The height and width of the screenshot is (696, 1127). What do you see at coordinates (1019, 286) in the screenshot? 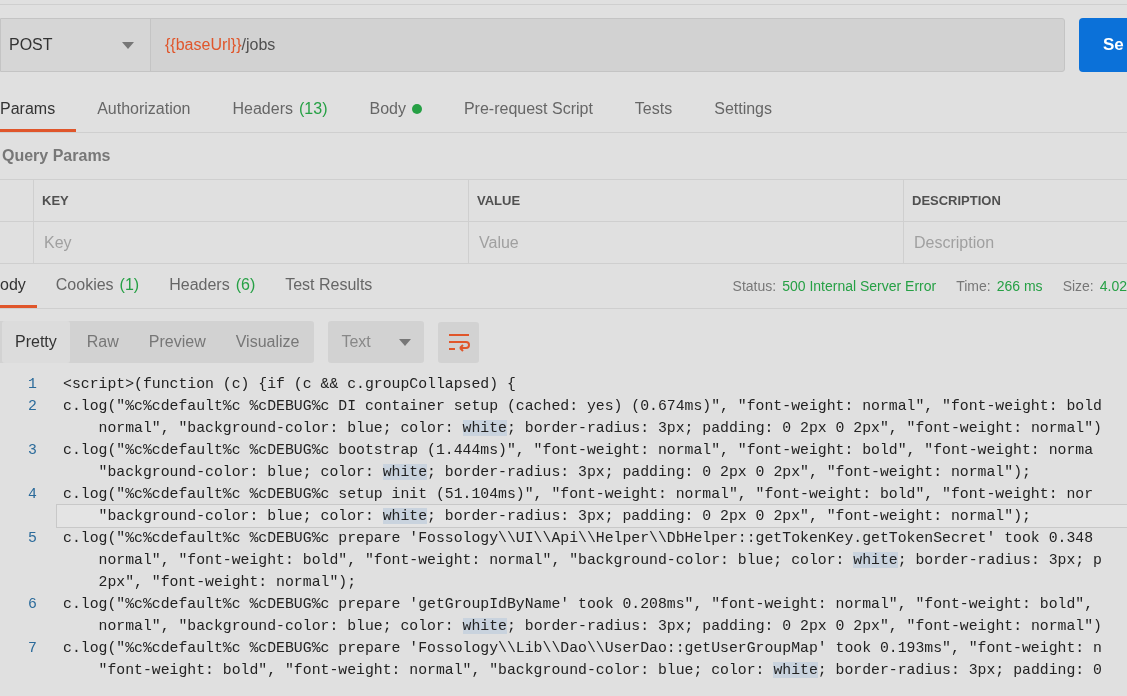
I see `status-value: 266 ms` at bounding box center [1019, 286].